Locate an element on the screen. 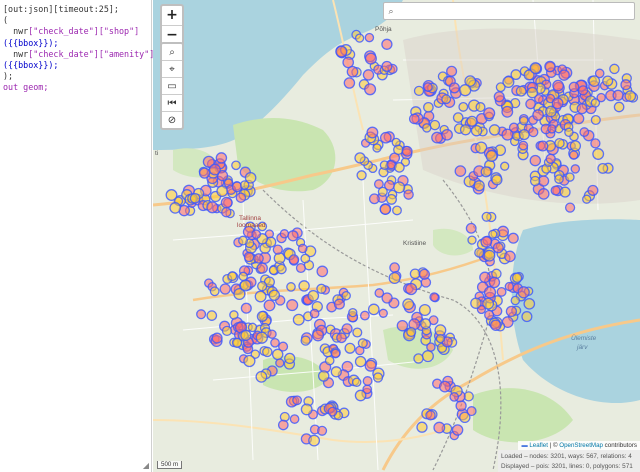  resize-grip-icon: ◢ is located at coordinates (146, 465).